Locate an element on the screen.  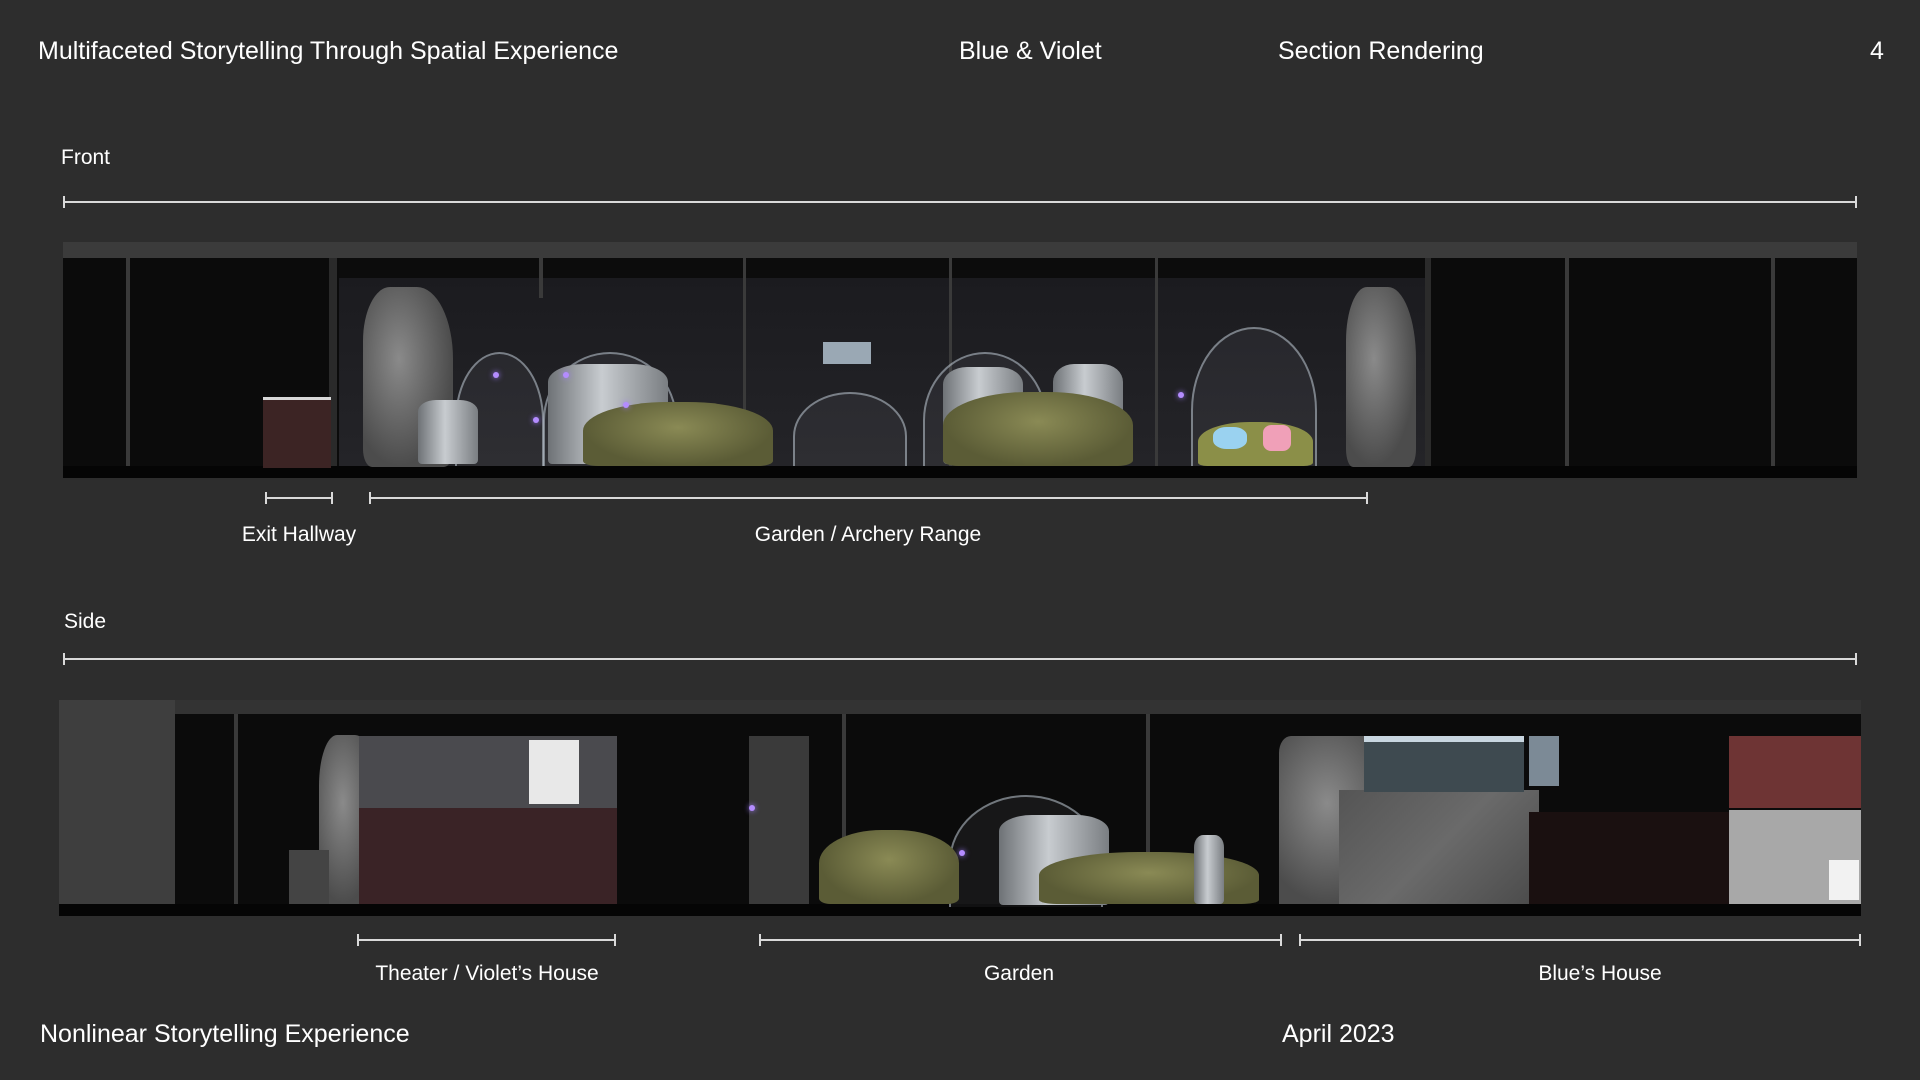
theater-dimension-line is located at coordinates (486, 940).